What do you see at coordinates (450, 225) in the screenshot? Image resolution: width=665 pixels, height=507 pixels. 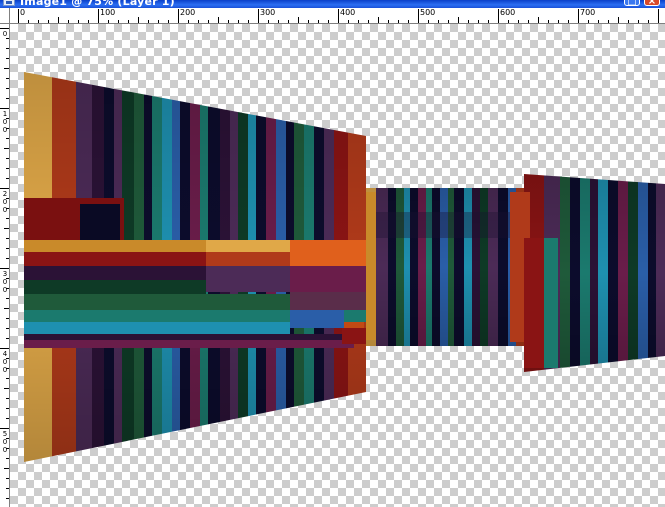 I see `middle-band-dark` at bounding box center [450, 225].